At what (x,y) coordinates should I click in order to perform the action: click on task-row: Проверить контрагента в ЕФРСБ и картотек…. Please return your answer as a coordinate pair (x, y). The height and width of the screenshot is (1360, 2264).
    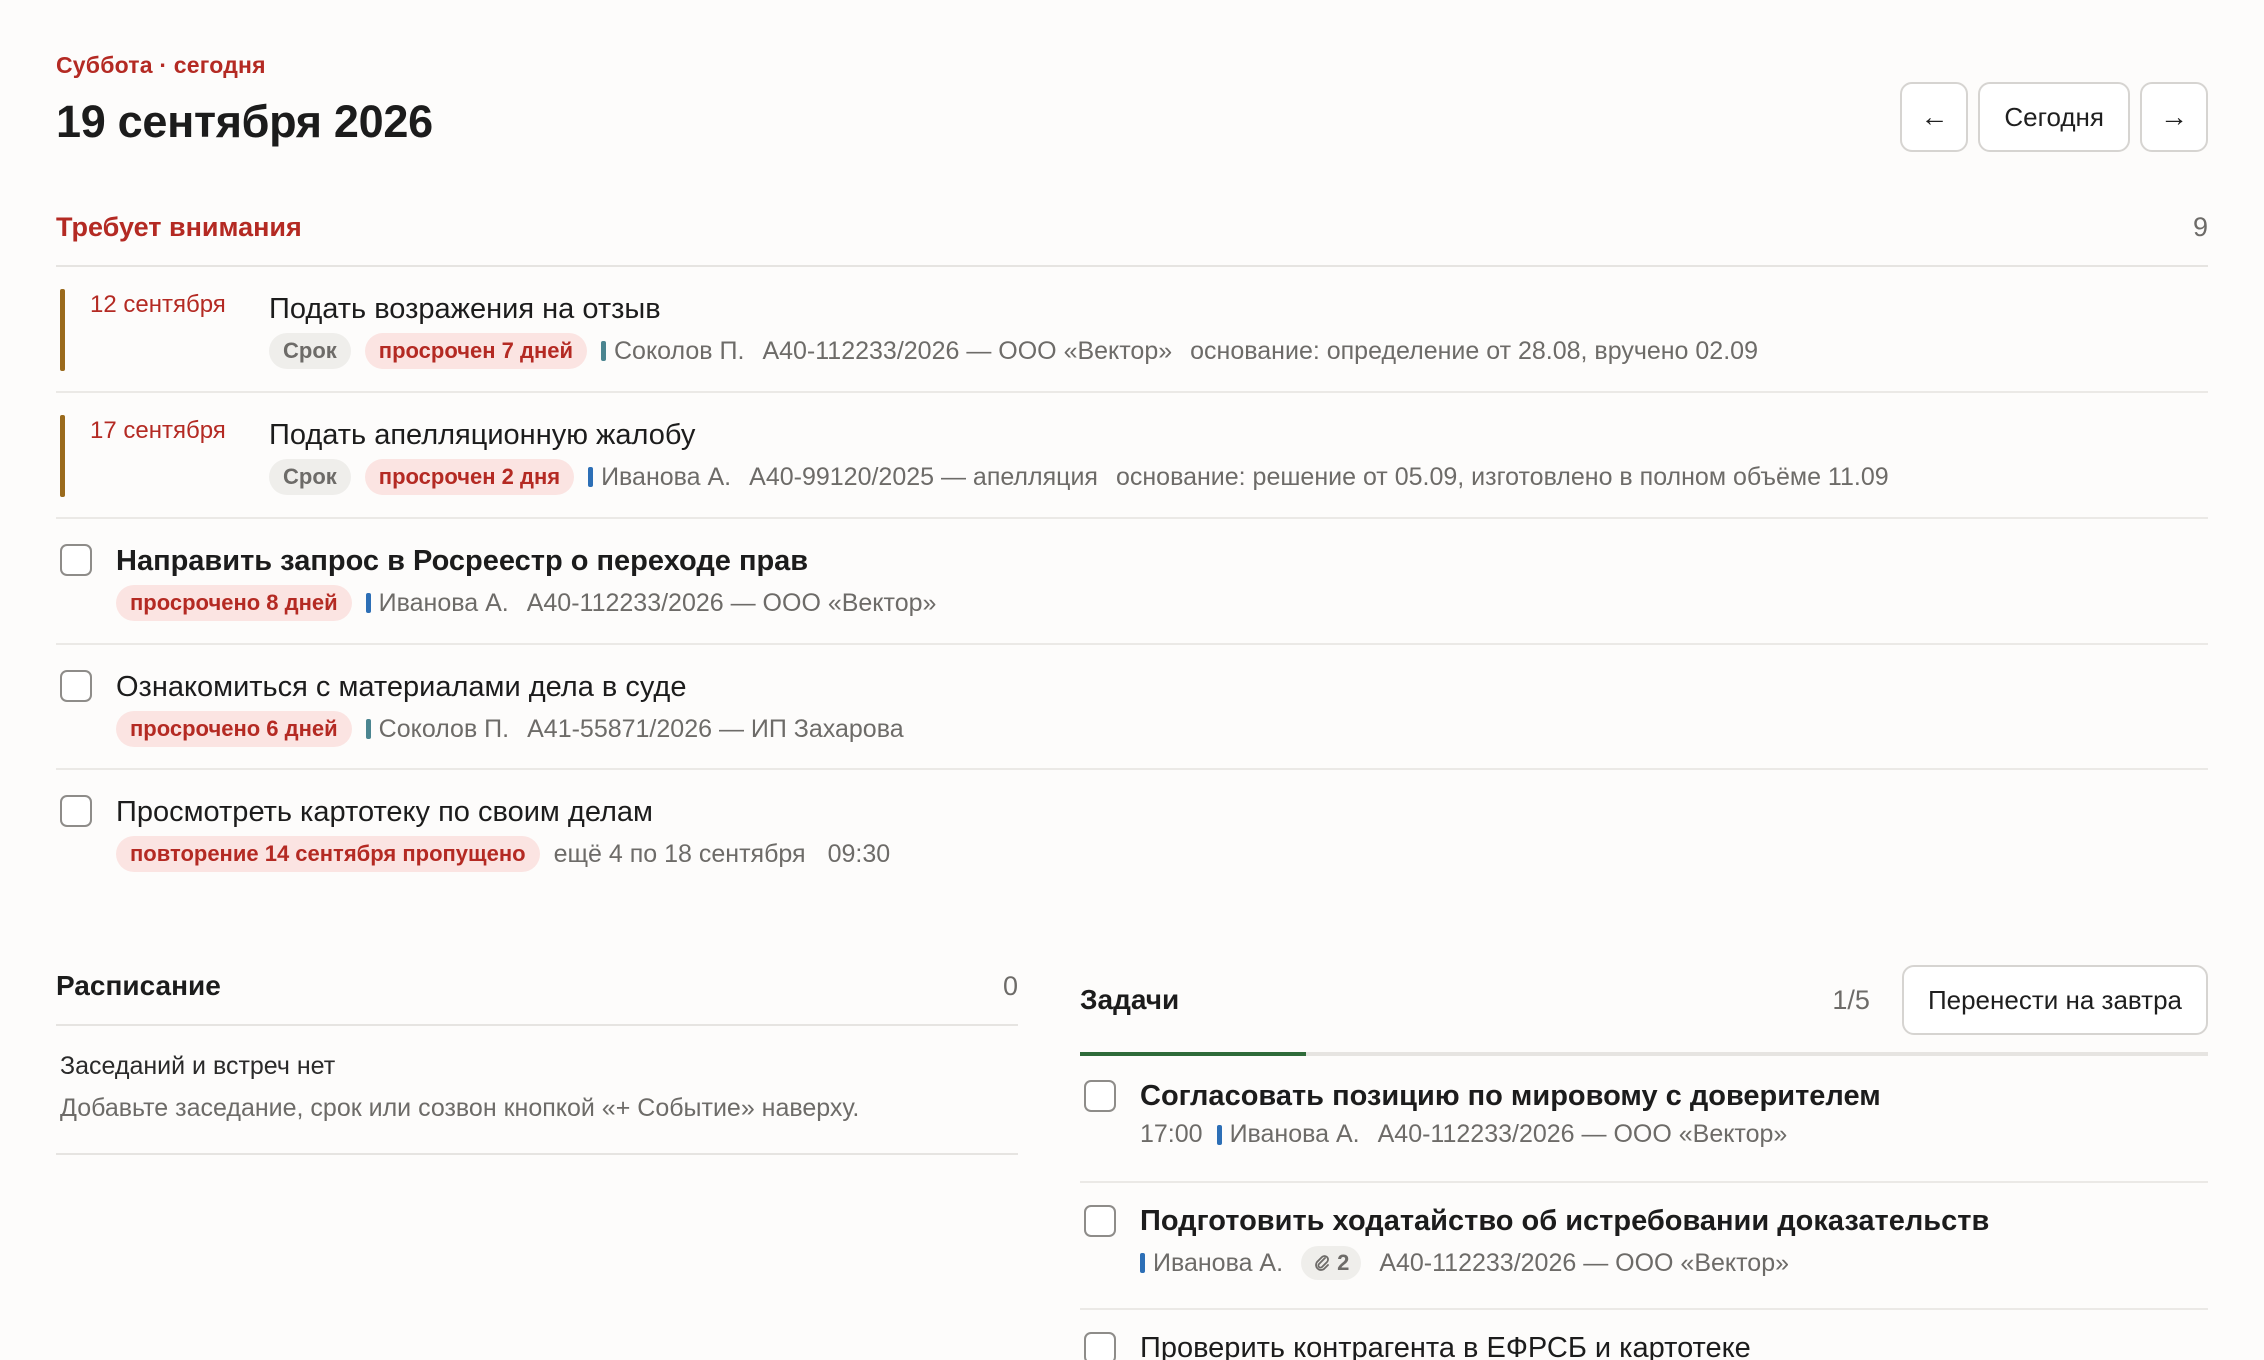
    Looking at the image, I should click on (1644, 1335).